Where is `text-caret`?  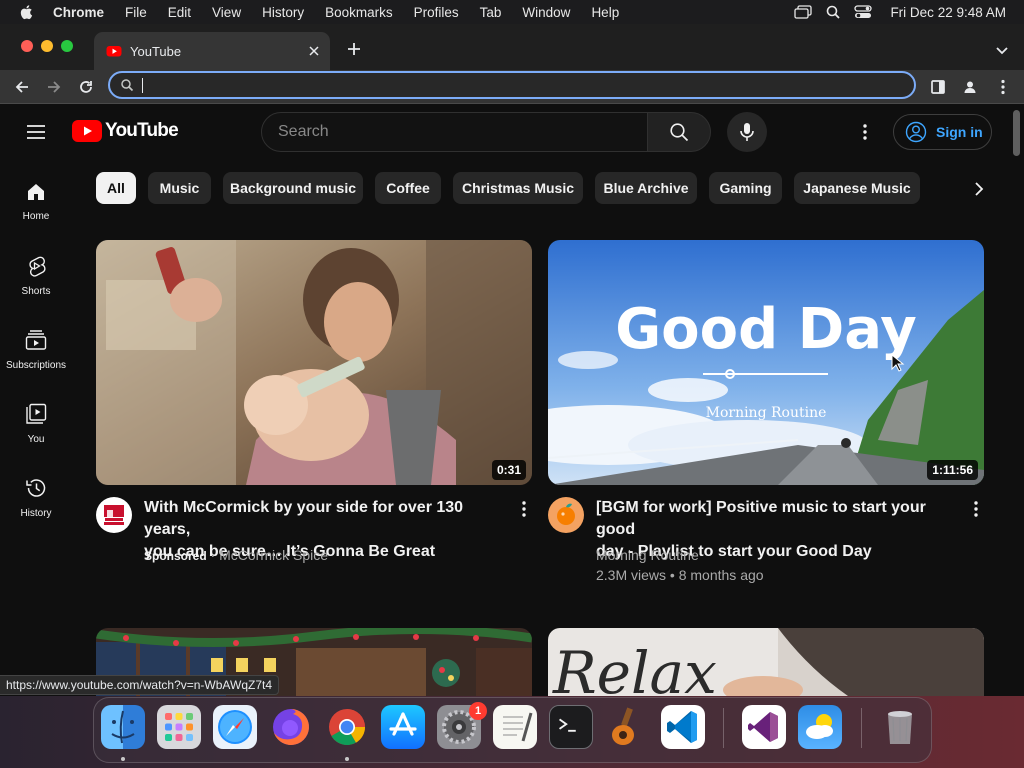
text-caret is located at coordinates (142, 85).